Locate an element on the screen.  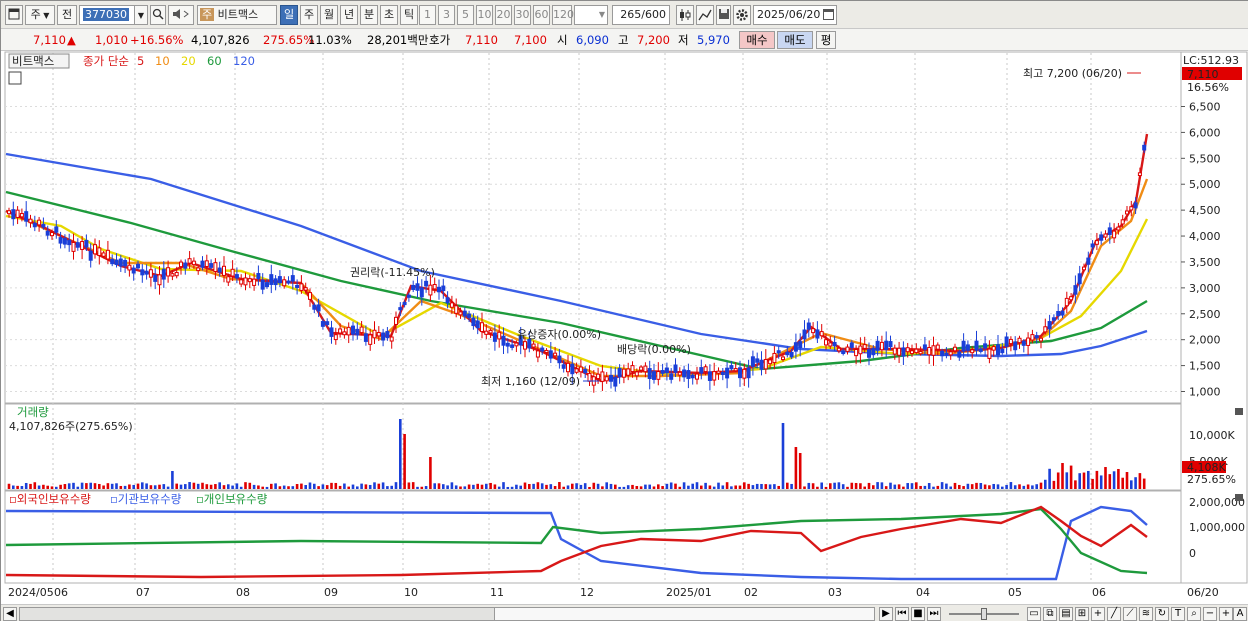
prev-button: 전 is located at coordinates (67, 15).